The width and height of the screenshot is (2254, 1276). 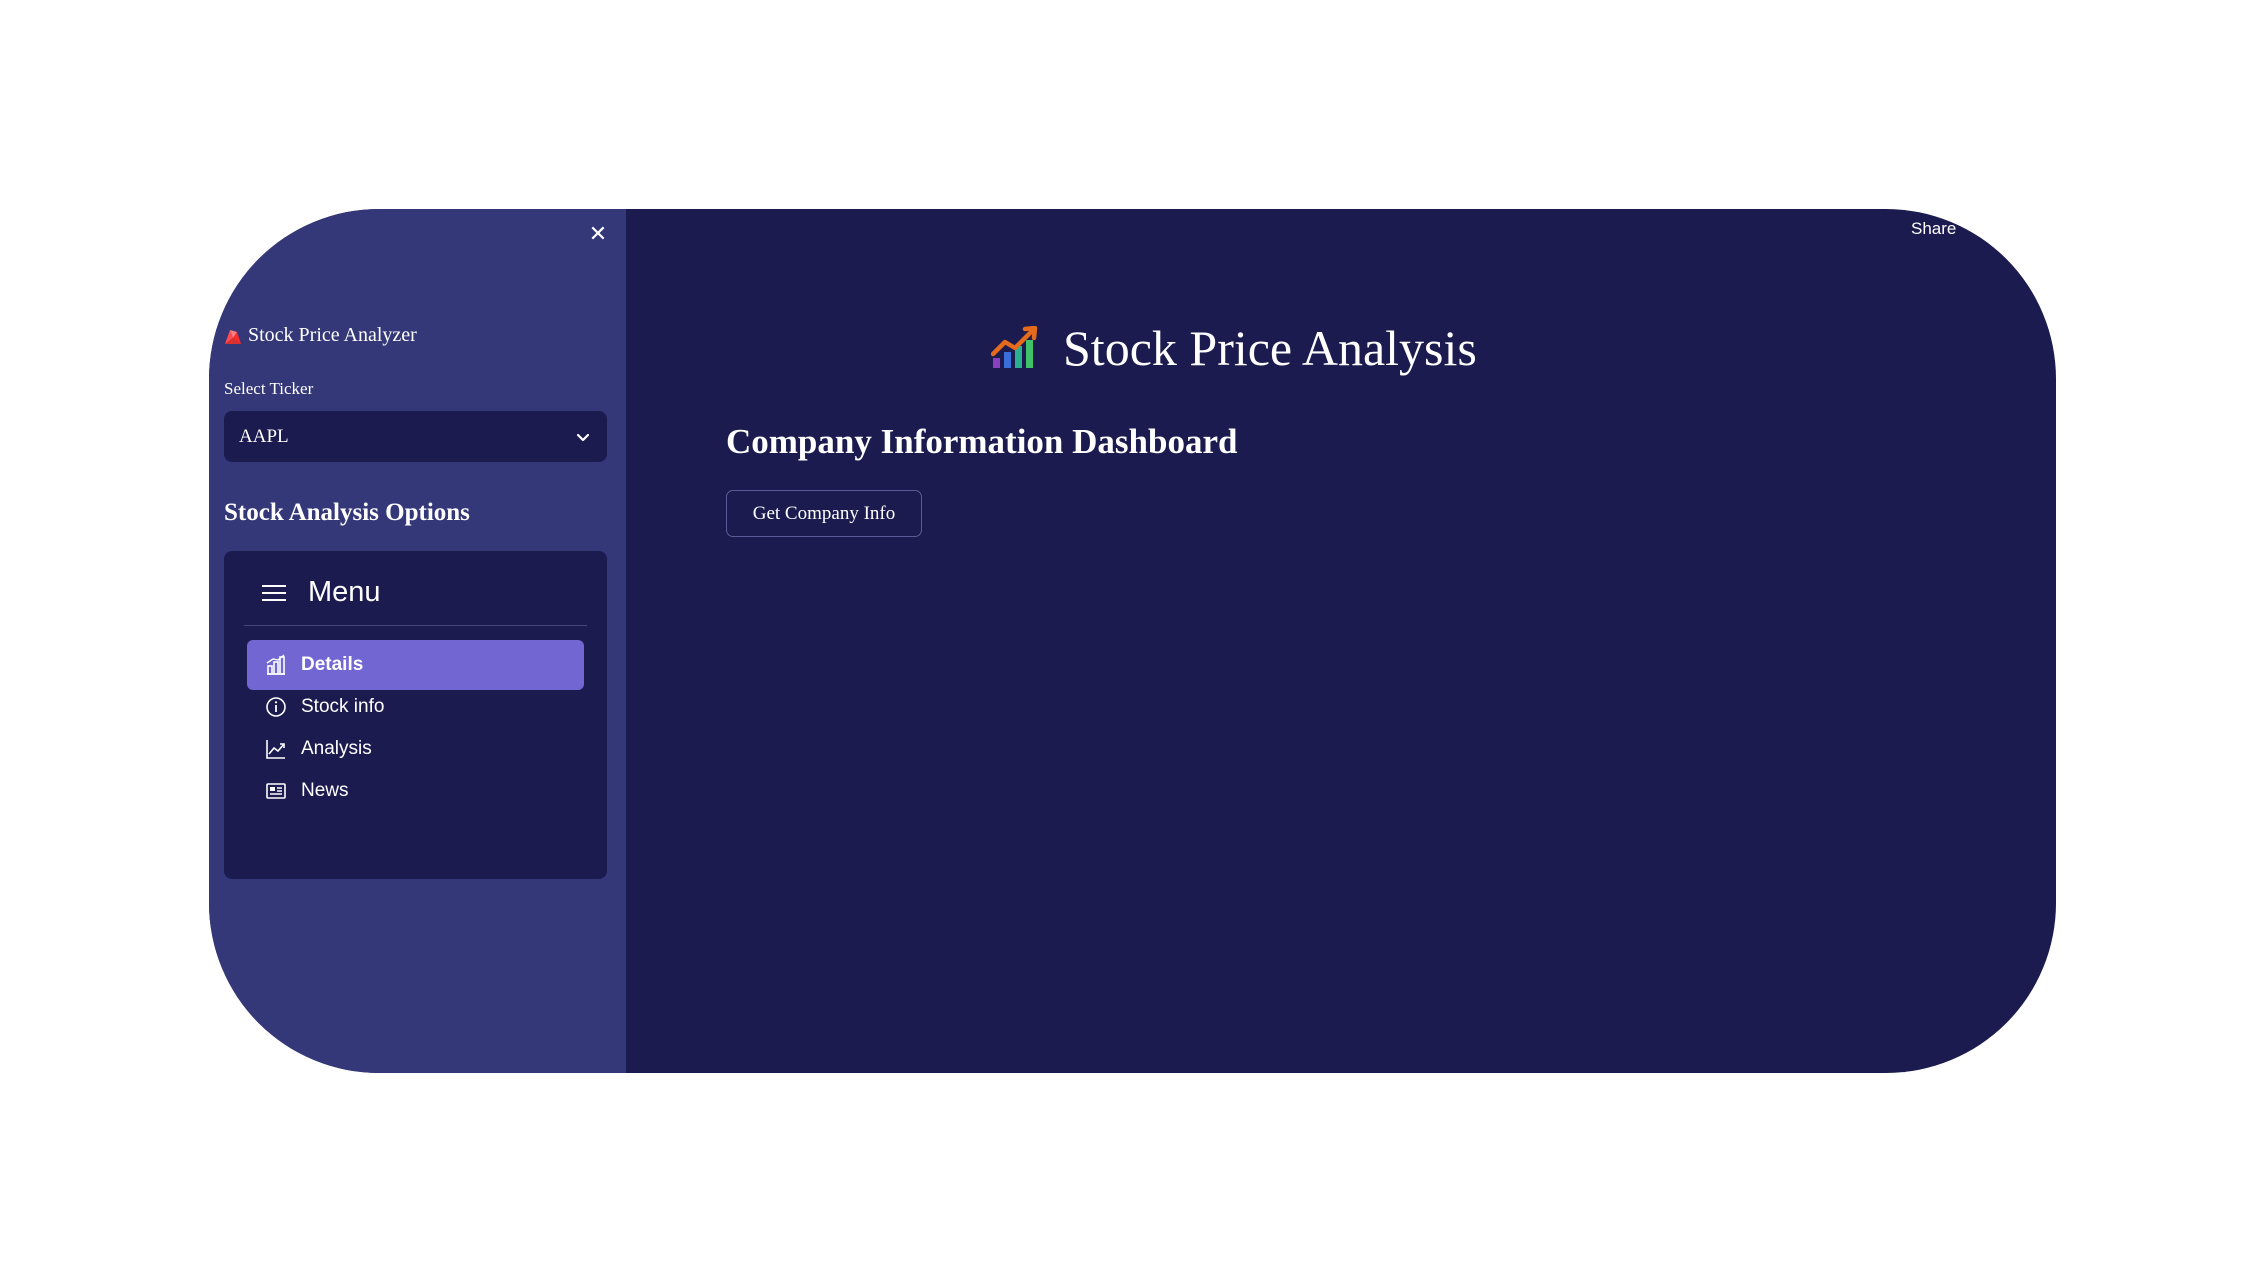 I want to click on menu-header: Menu, so click(x=321, y=592).